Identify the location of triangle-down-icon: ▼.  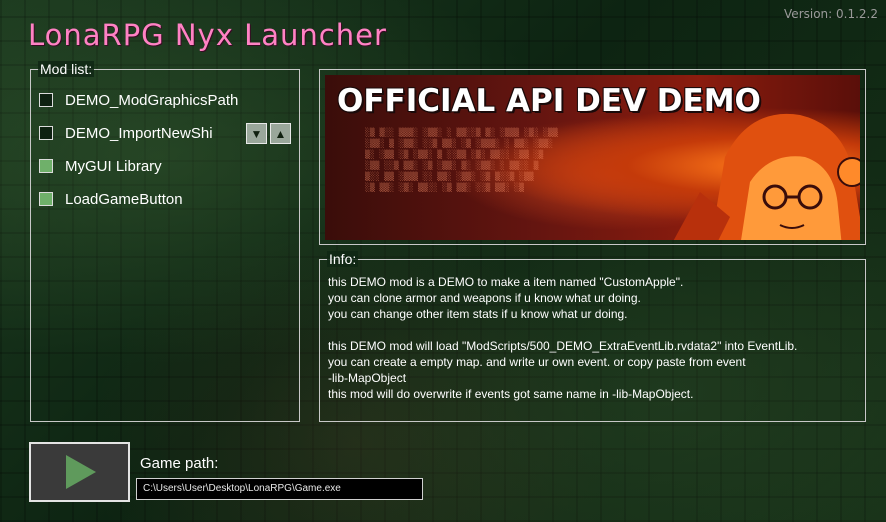
(256, 133).